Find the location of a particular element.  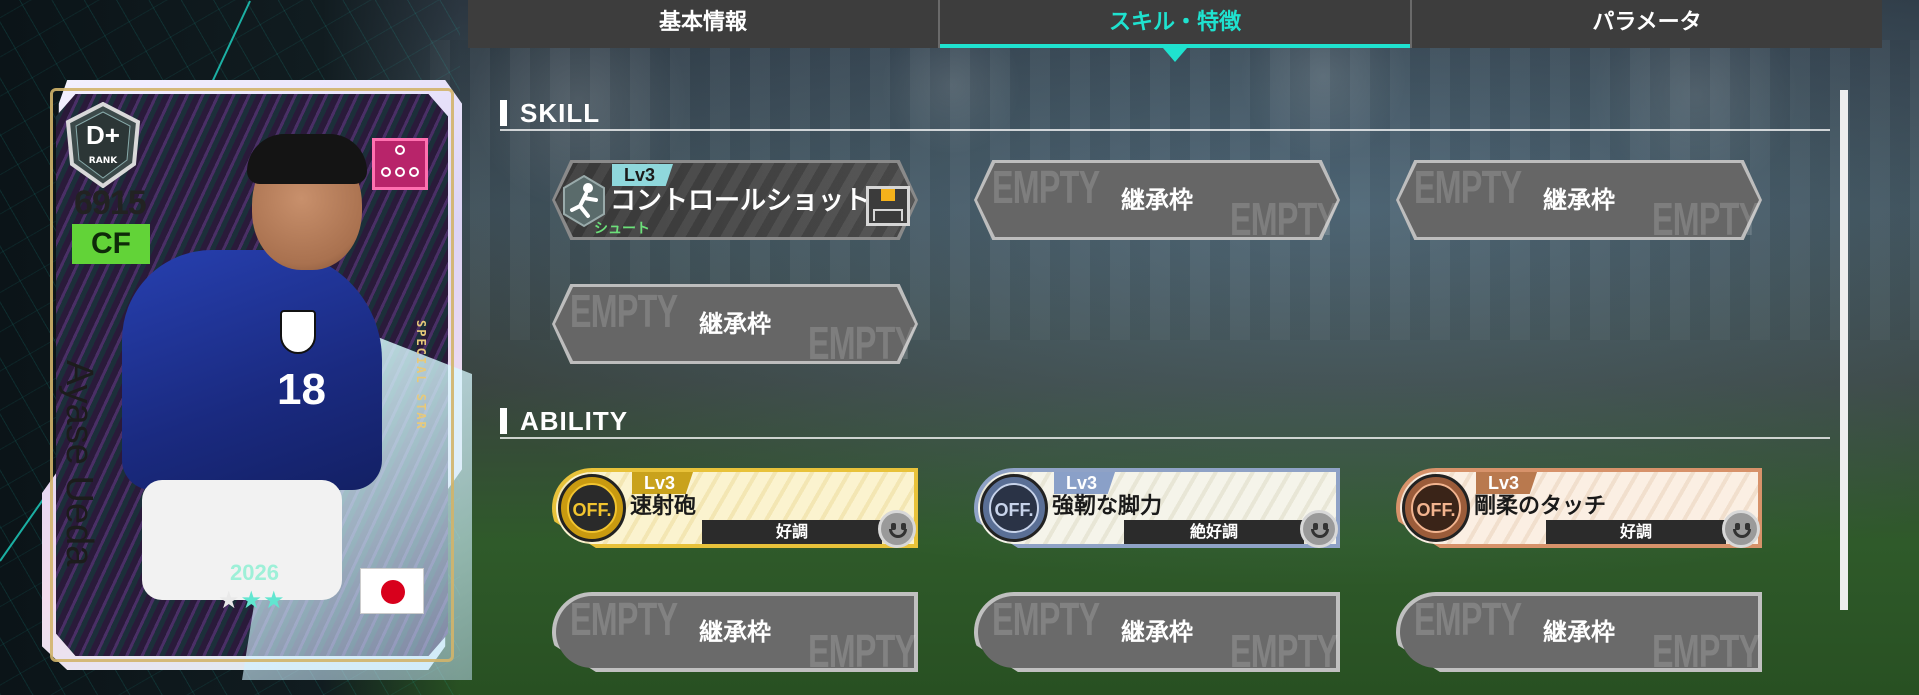

ability-slot-2: Lv3 OFF. 強靭な脚力 絶好調 is located at coordinates (1157, 508).